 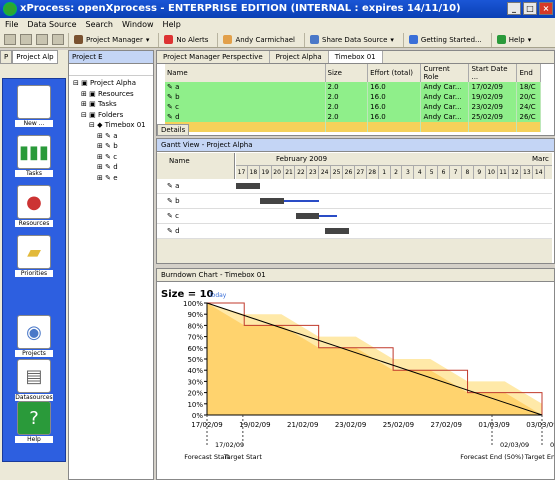 I want to click on priorities-item: ▰ Priorities, so click(x=34, y=256).